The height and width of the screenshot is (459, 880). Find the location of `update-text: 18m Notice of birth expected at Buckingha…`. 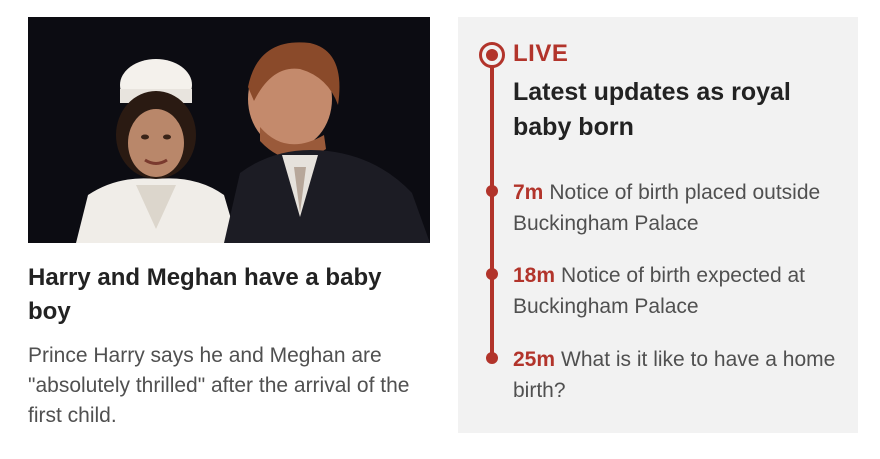

update-text: 18m Notice of birth expected at Buckingha… is located at coordinates (680, 291).